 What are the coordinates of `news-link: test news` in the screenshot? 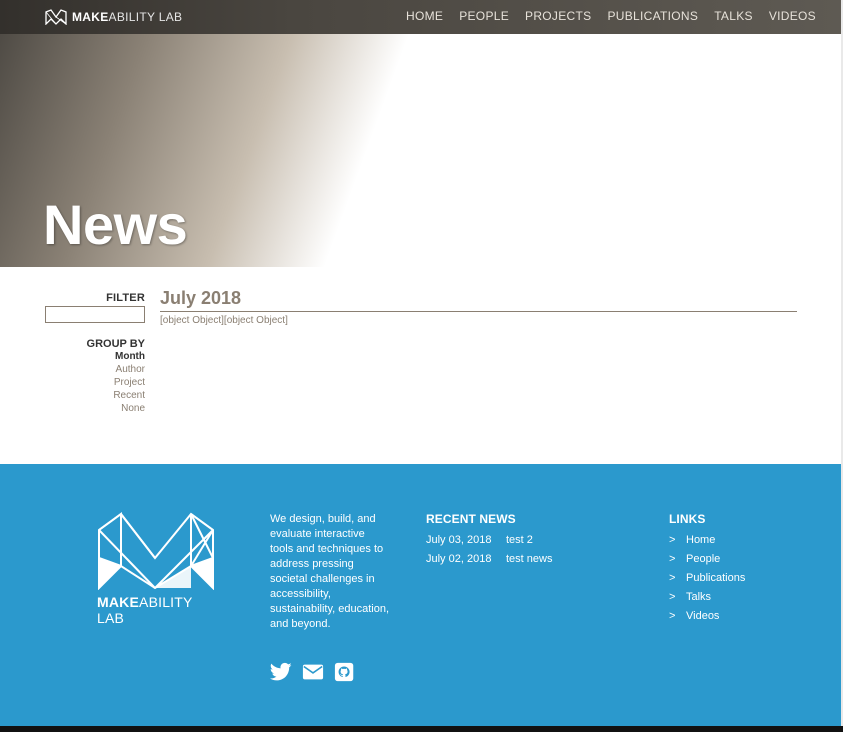 It's located at (529, 559).